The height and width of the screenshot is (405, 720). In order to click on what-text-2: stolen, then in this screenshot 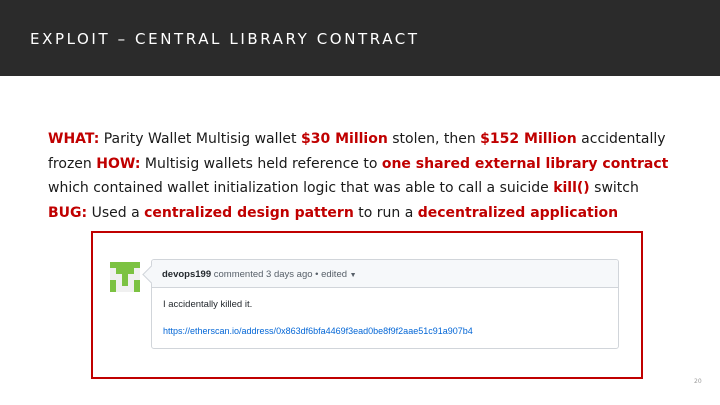, I will do `click(434, 139)`.